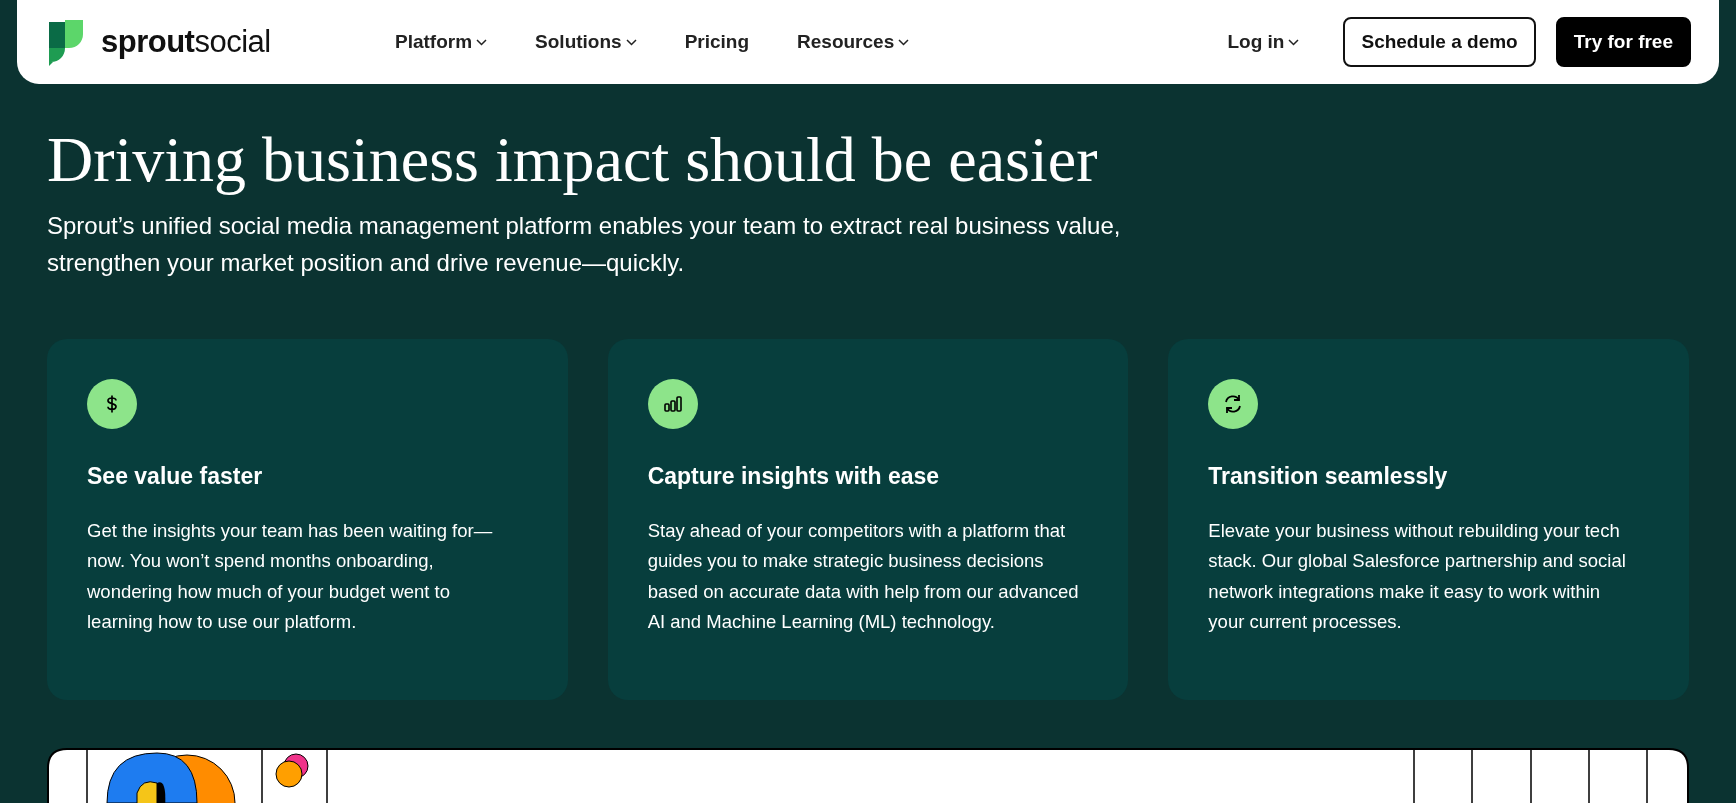 This screenshot has width=1736, height=803. I want to click on nav-link: Pricing, so click(717, 42).